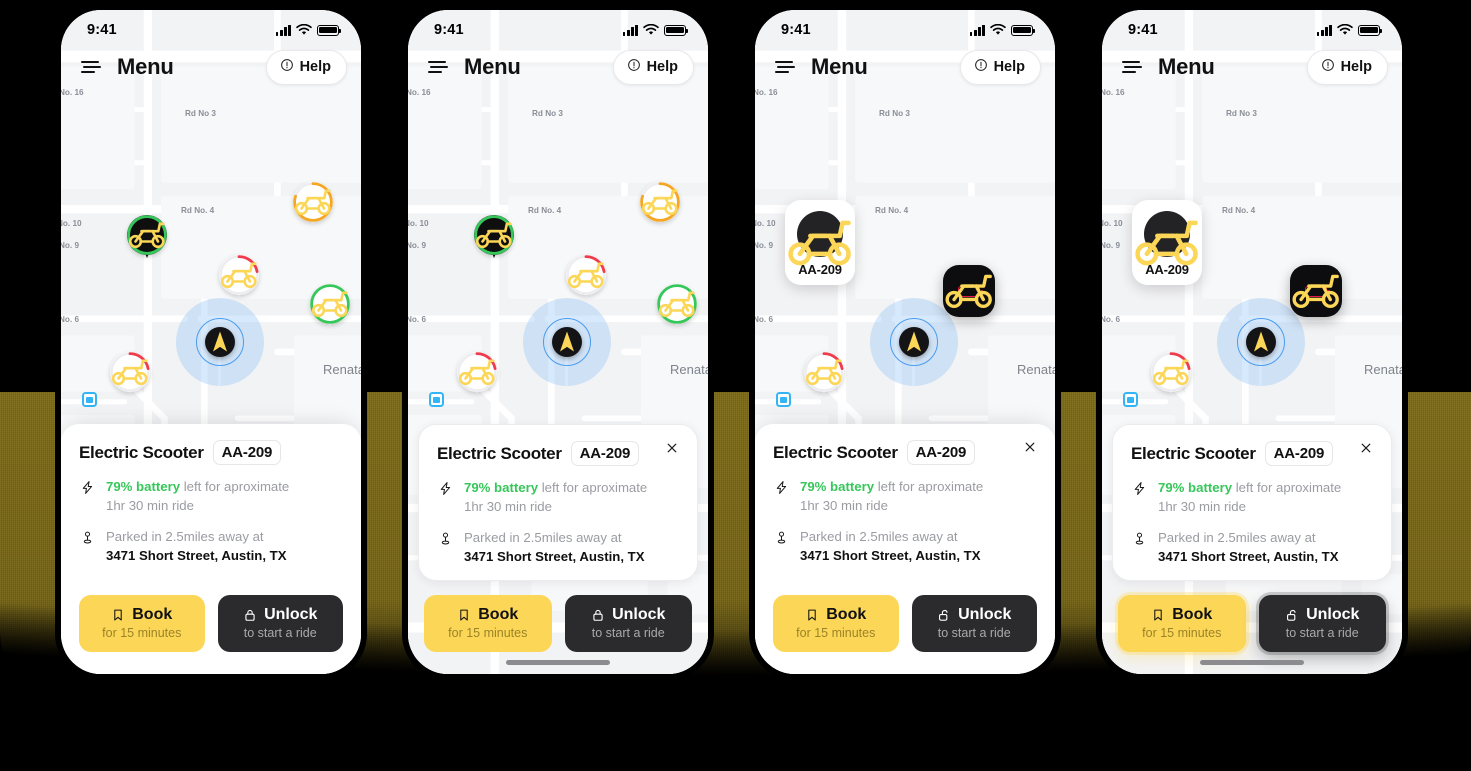 The height and width of the screenshot is (771, 1471). I want to click on help-button-label: Help, so click(1009, 67).